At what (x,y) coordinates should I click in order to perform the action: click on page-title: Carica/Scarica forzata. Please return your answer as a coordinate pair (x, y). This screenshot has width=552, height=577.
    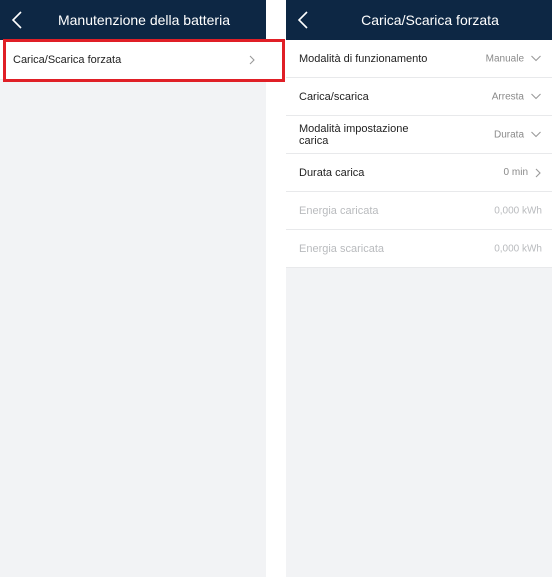
    Looking at the image, I should click on (430, 20).